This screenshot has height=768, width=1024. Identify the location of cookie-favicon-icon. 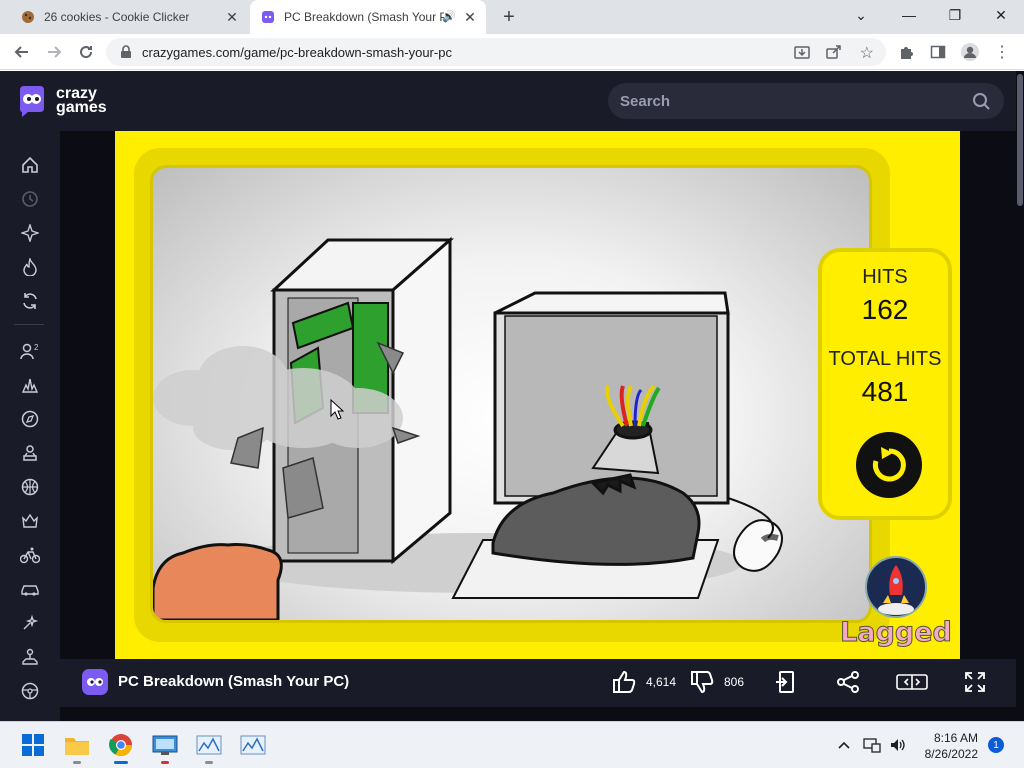
(28, 17).